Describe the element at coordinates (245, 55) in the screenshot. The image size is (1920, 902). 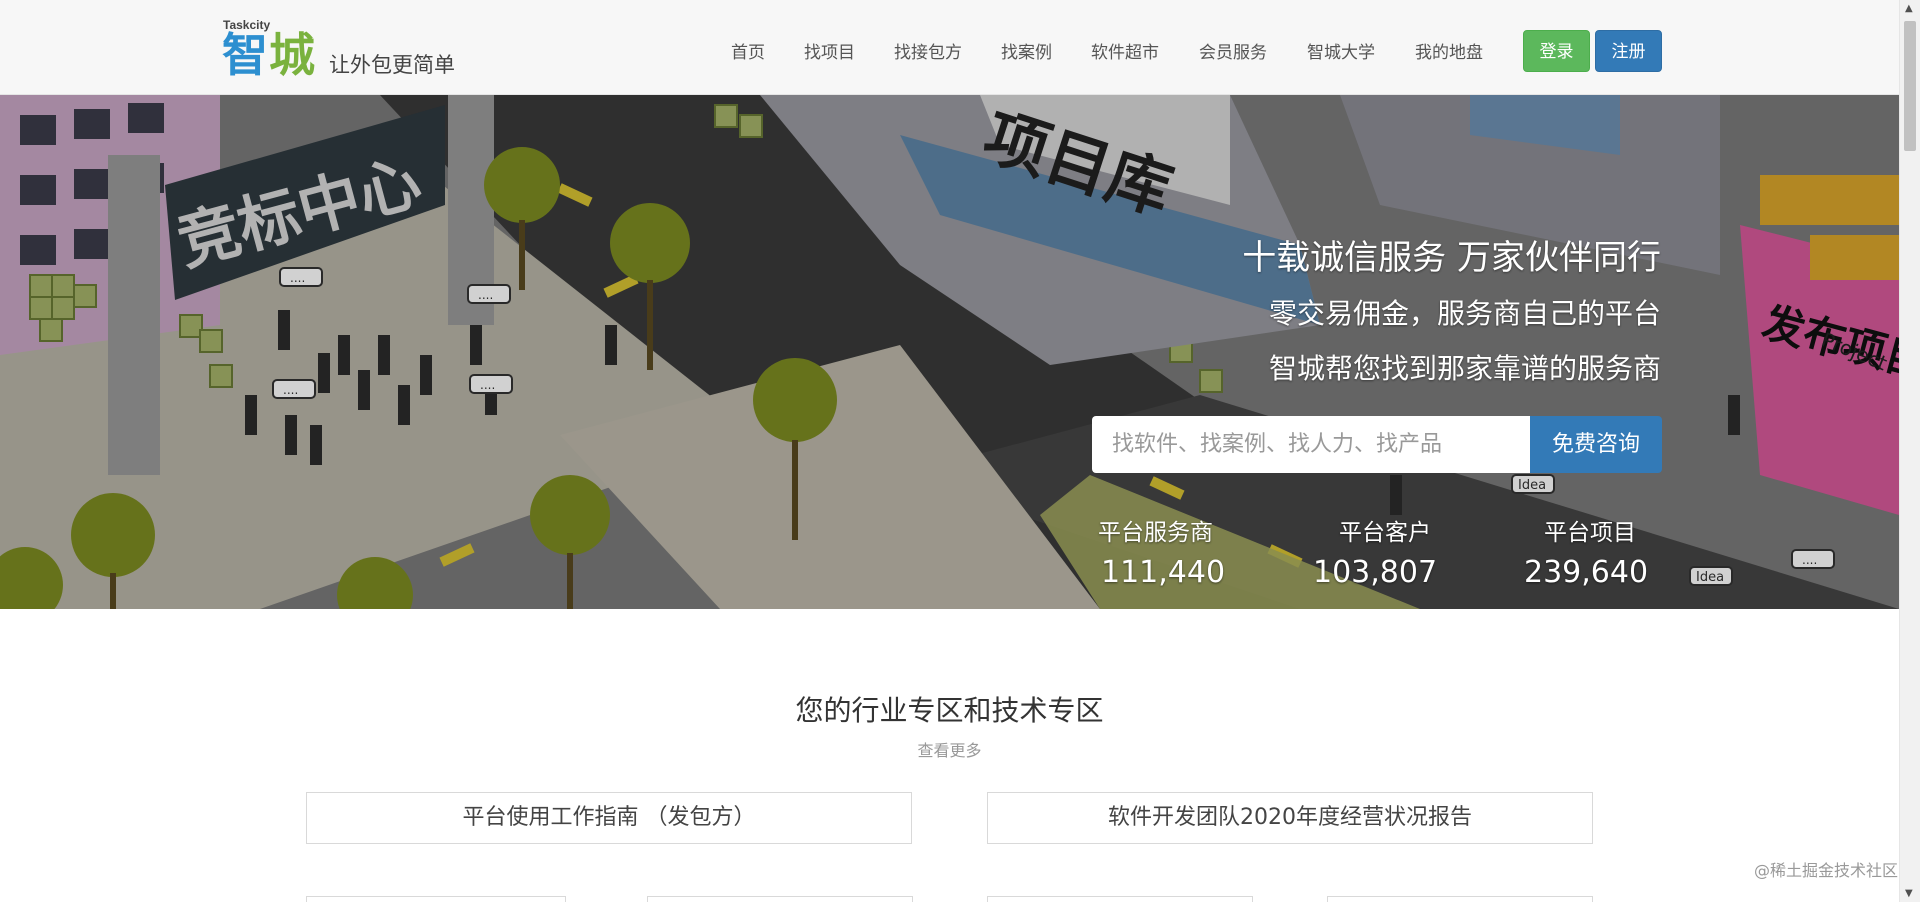
I see `logo-char-1: 智` at that location.